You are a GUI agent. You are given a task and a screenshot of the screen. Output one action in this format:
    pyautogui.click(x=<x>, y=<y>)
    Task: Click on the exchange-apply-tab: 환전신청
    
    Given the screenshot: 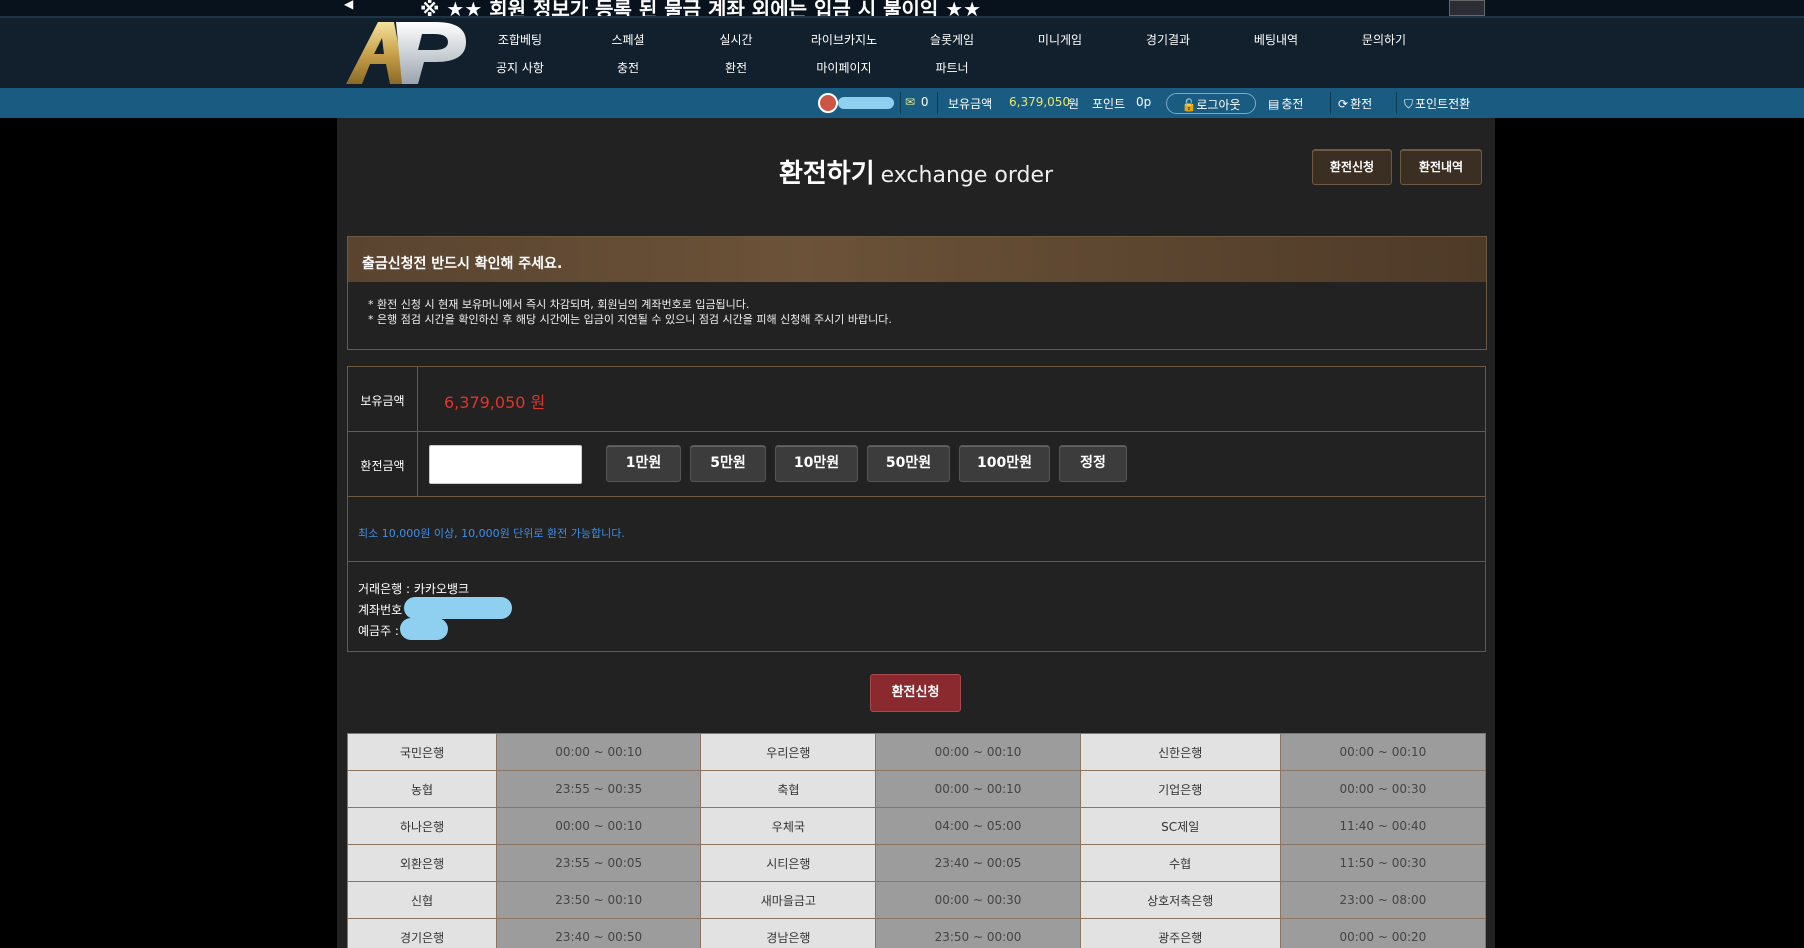 What is the action you would take?
    pyautogui.click(x=1352, y=167)
    